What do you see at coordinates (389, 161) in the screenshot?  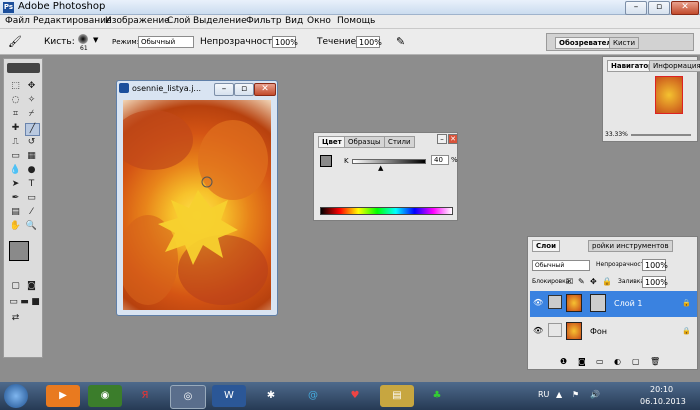 I see `k-slider` at bounding box center [389, 161].